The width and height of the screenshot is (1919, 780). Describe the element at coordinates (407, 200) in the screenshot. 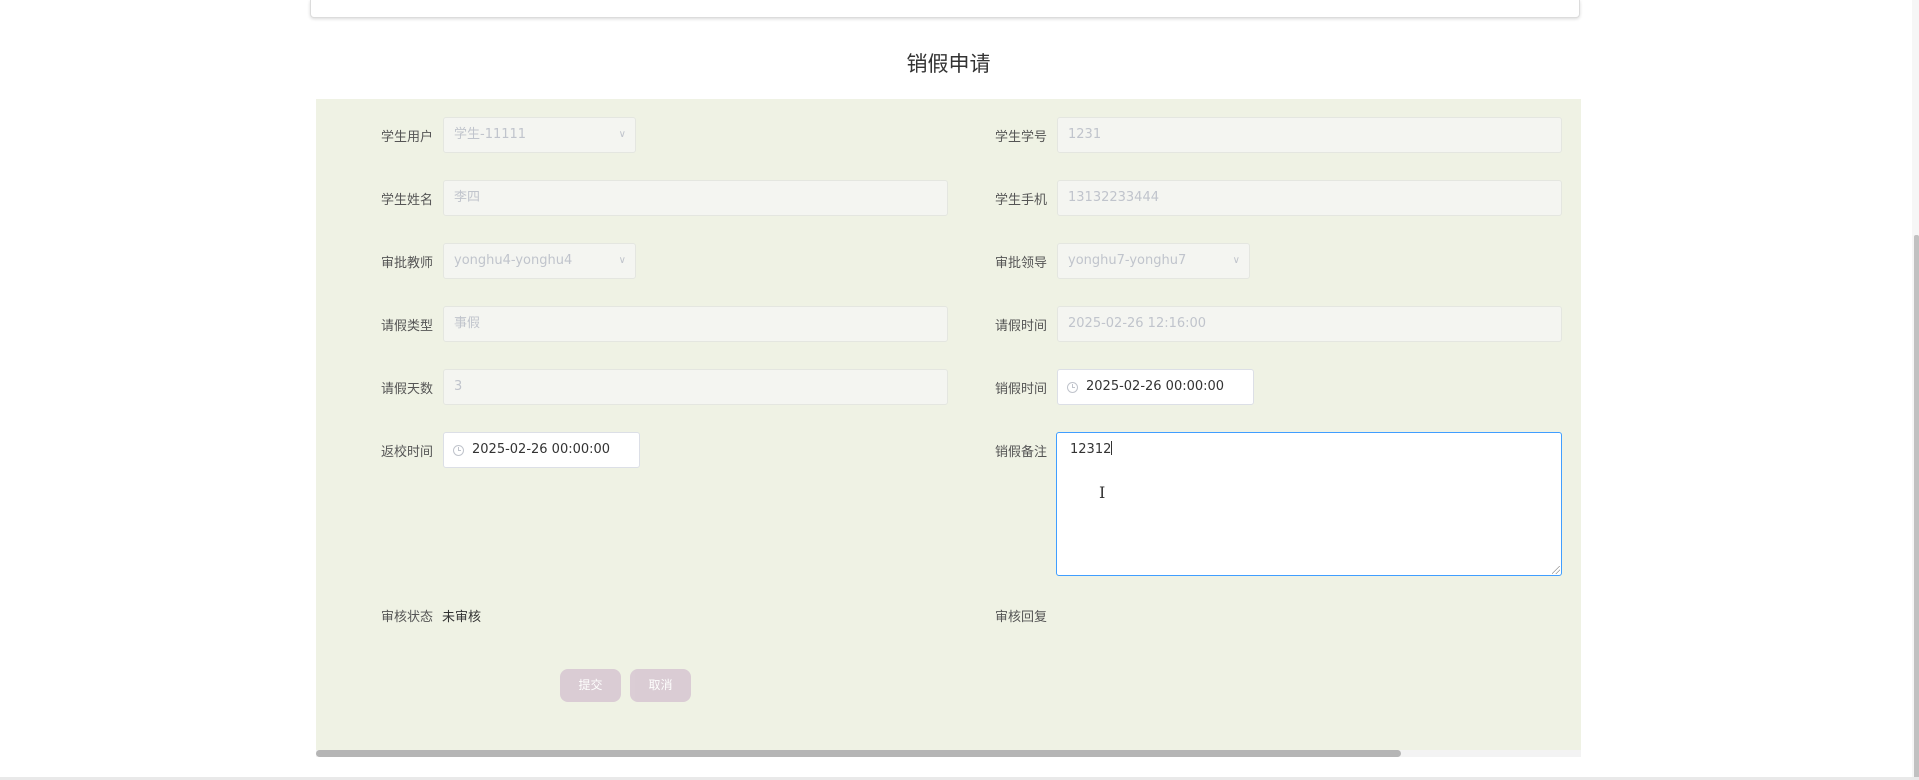

I see `student-name-label: 学生姓名` at that location.